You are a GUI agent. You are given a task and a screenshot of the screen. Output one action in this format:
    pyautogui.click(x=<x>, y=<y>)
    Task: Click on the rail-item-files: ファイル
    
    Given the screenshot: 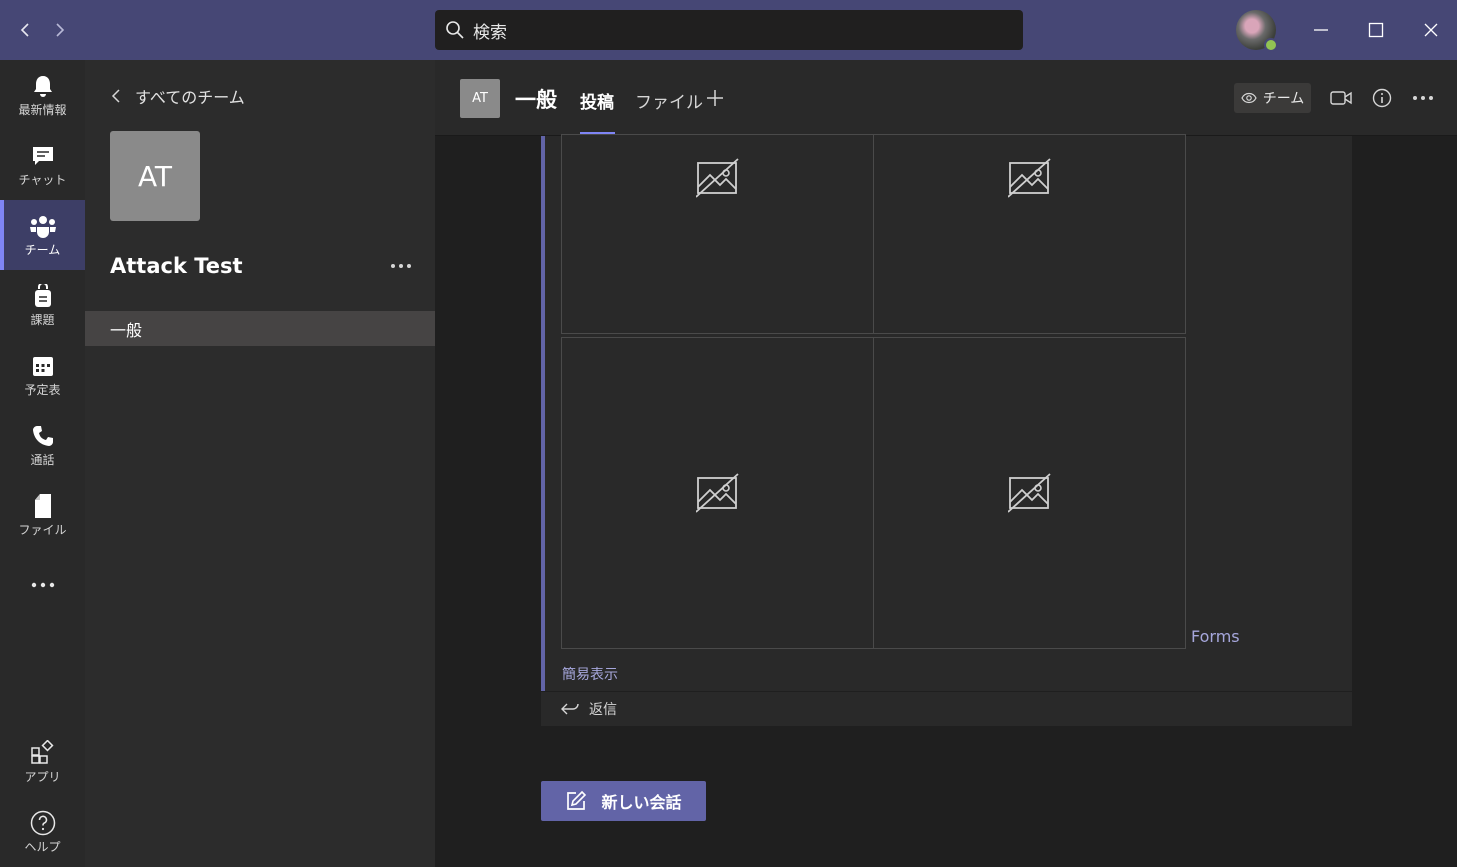 What is the action you would take?
    pyautogui.click(x=42, y=515)
    